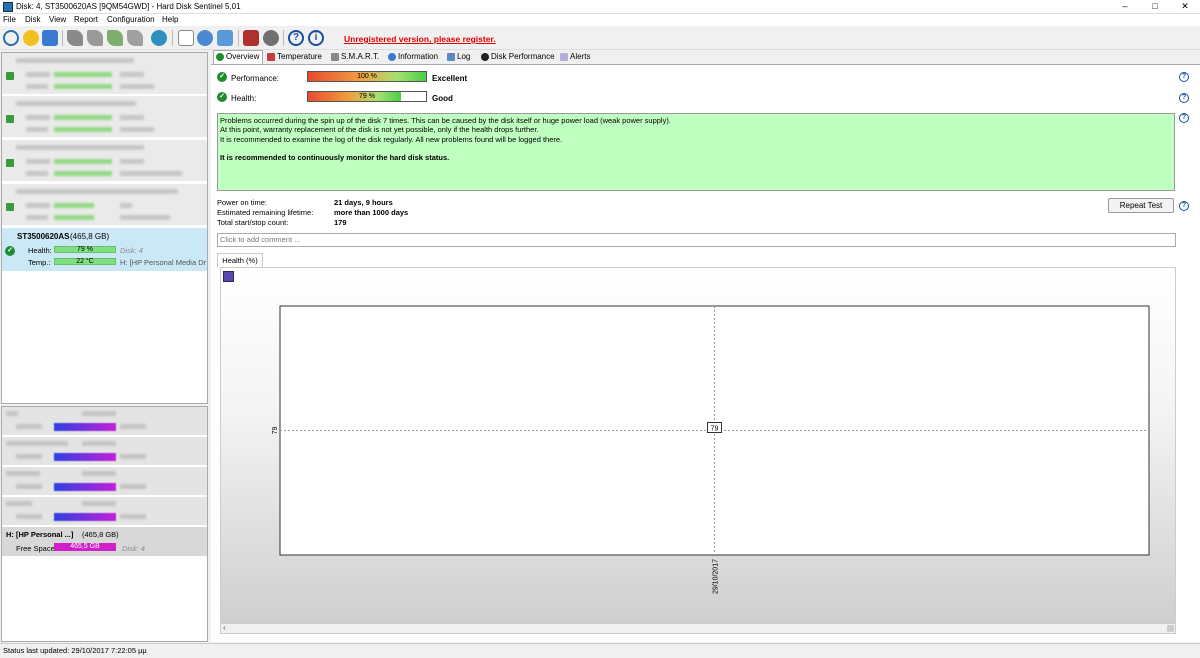  Describe the element at coordinates (242, 202) in the screenshot. I see `power-on-label: Power on time:` at that location.